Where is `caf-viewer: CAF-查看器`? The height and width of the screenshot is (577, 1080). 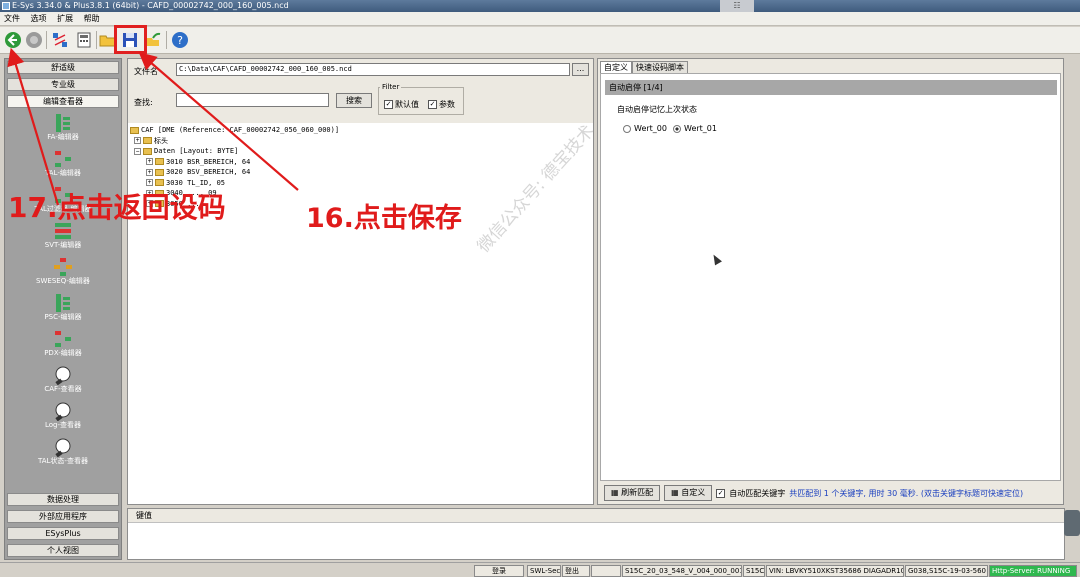
caf-viewer: CAF-查看器 is located at coordinates (63, 379).